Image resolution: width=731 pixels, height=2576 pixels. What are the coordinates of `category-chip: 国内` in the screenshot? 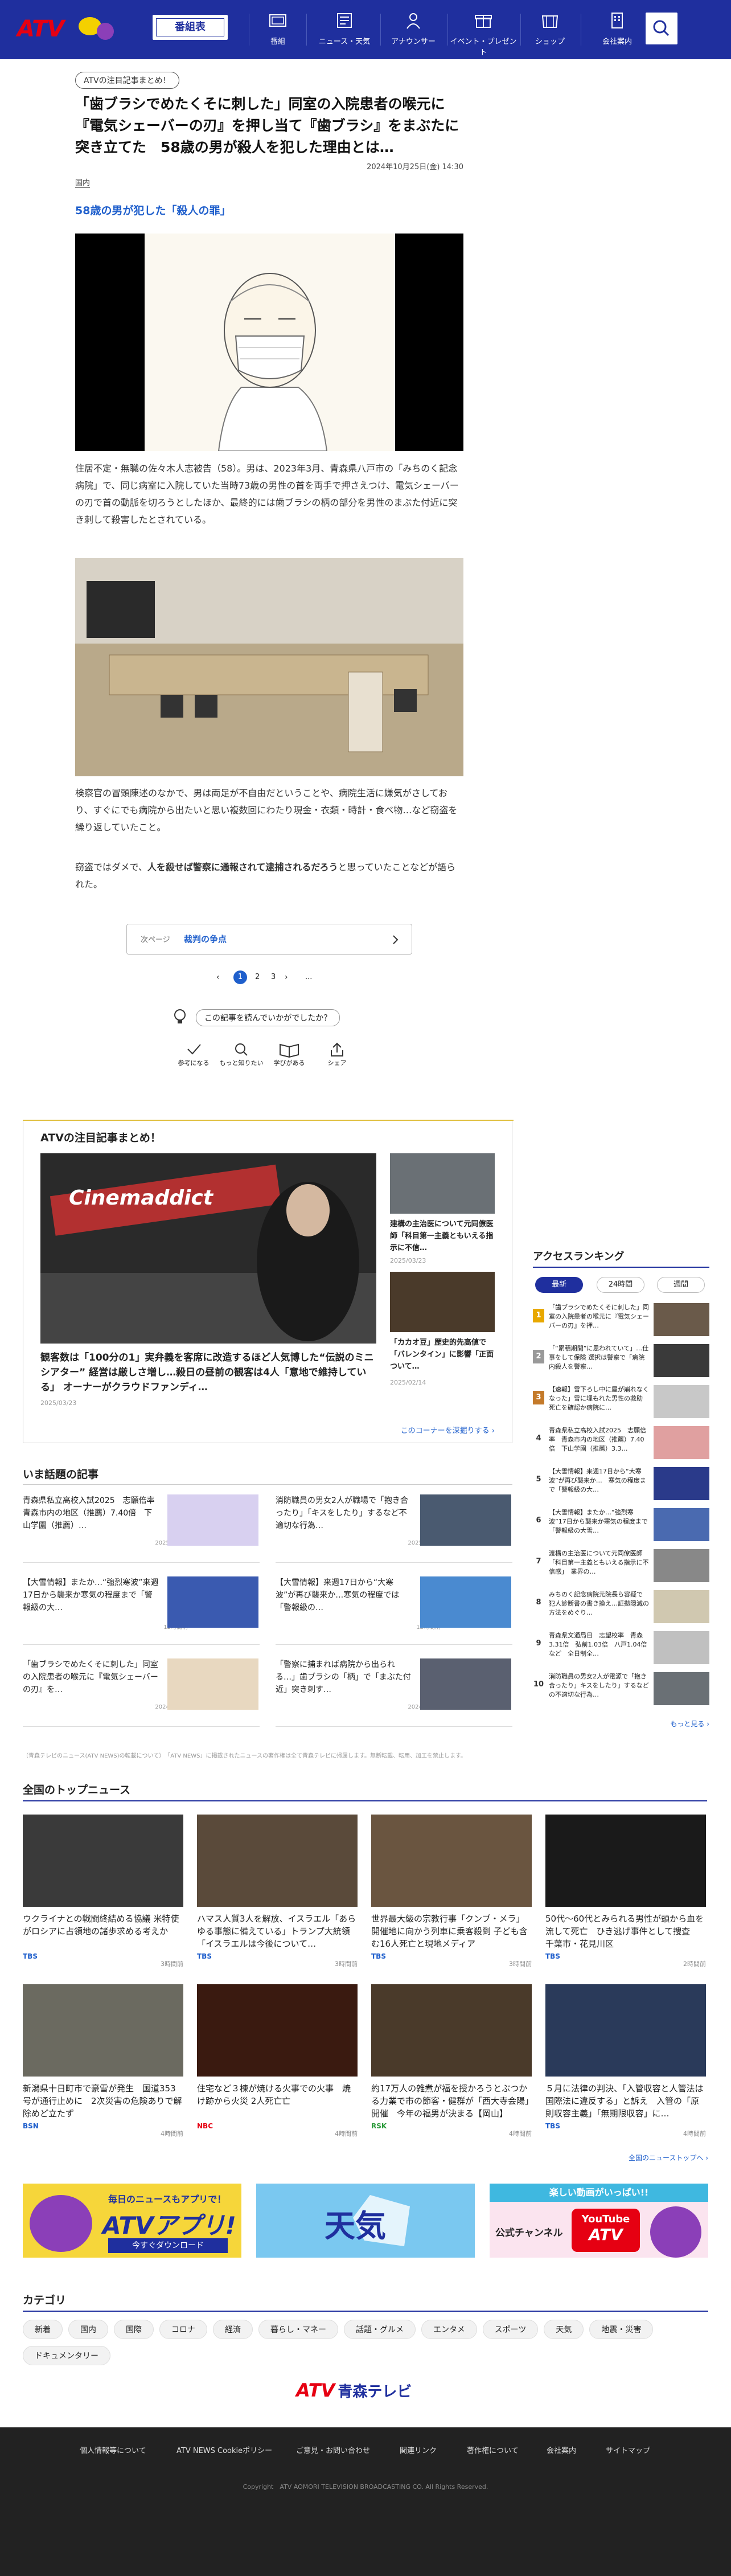 It's located at (88, 2329).